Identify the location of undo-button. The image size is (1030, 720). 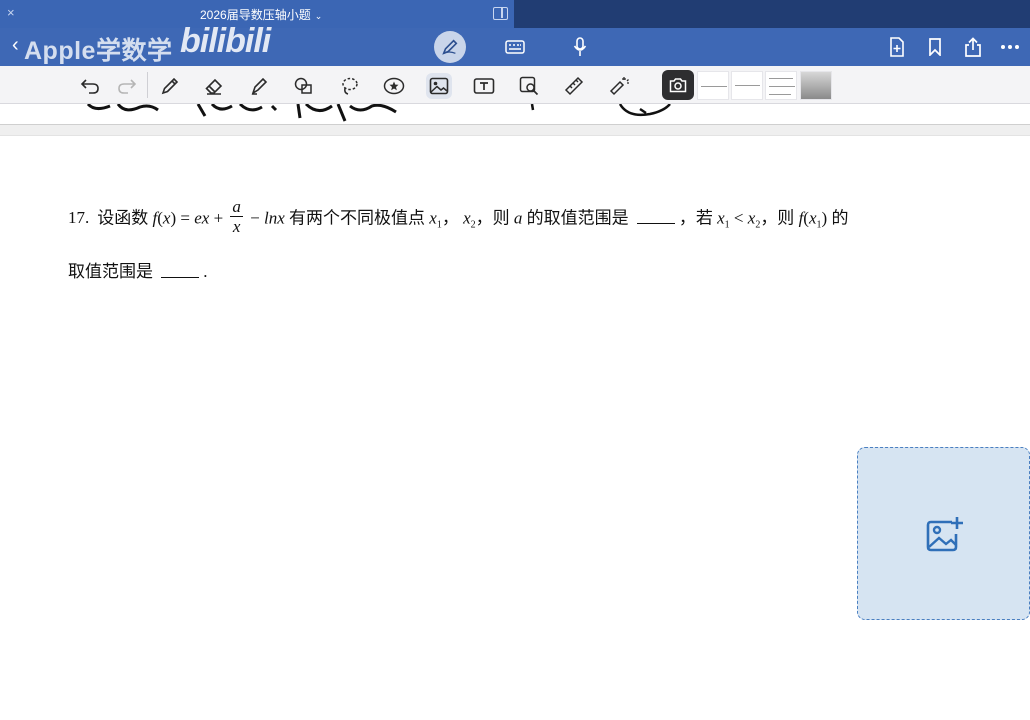
(90, 86).